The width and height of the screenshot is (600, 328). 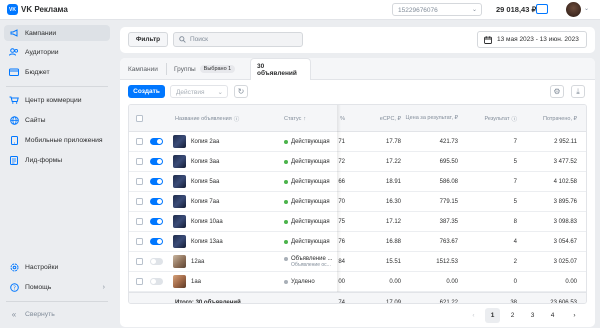 What do you see at coordinates (57, 267) in the screenshot?
I see `sidebar-item-settings: Настройки` at bounding box center [57, 267].